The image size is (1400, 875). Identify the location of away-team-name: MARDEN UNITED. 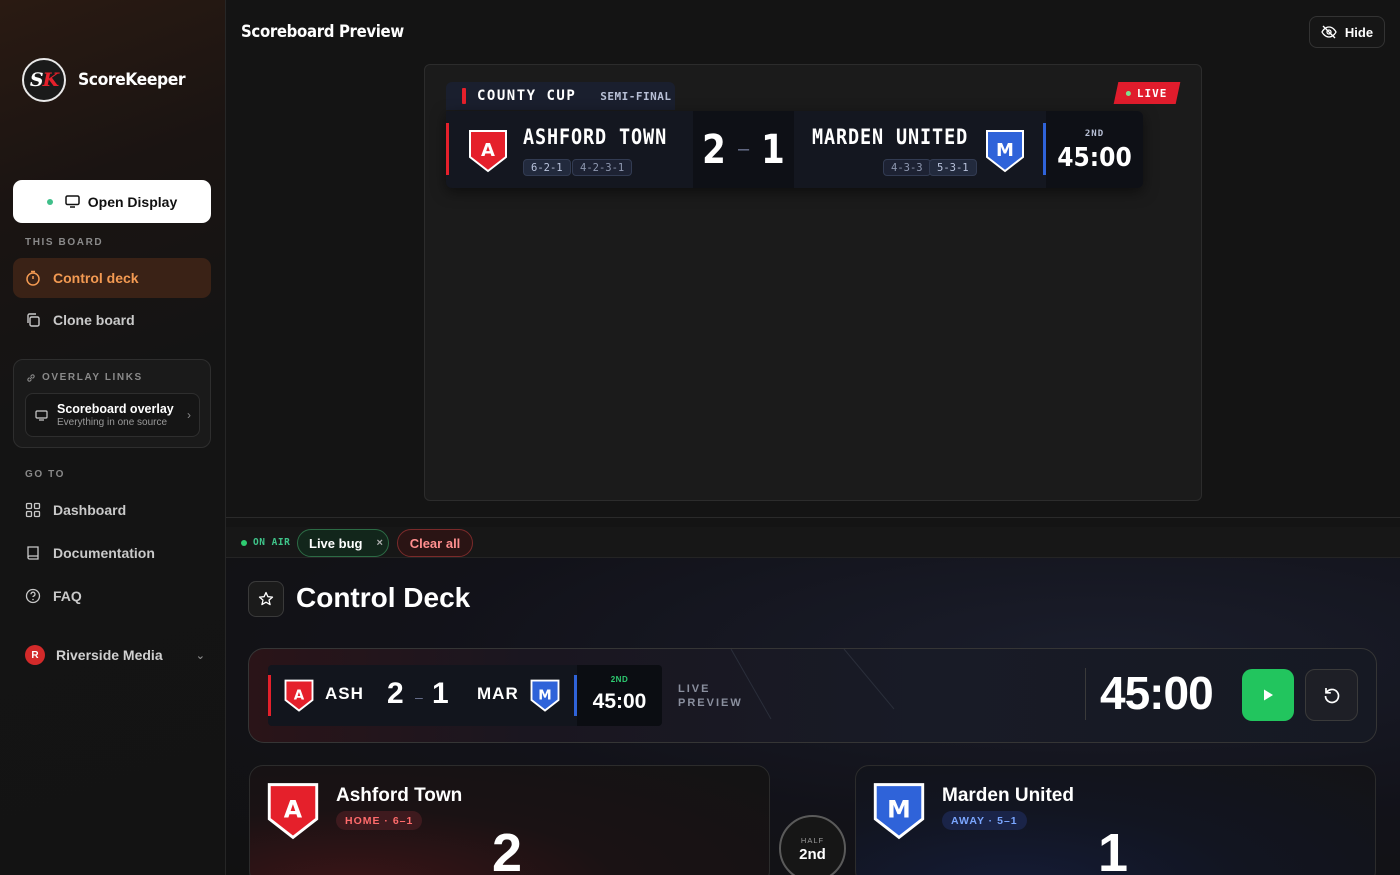
(890, 137).